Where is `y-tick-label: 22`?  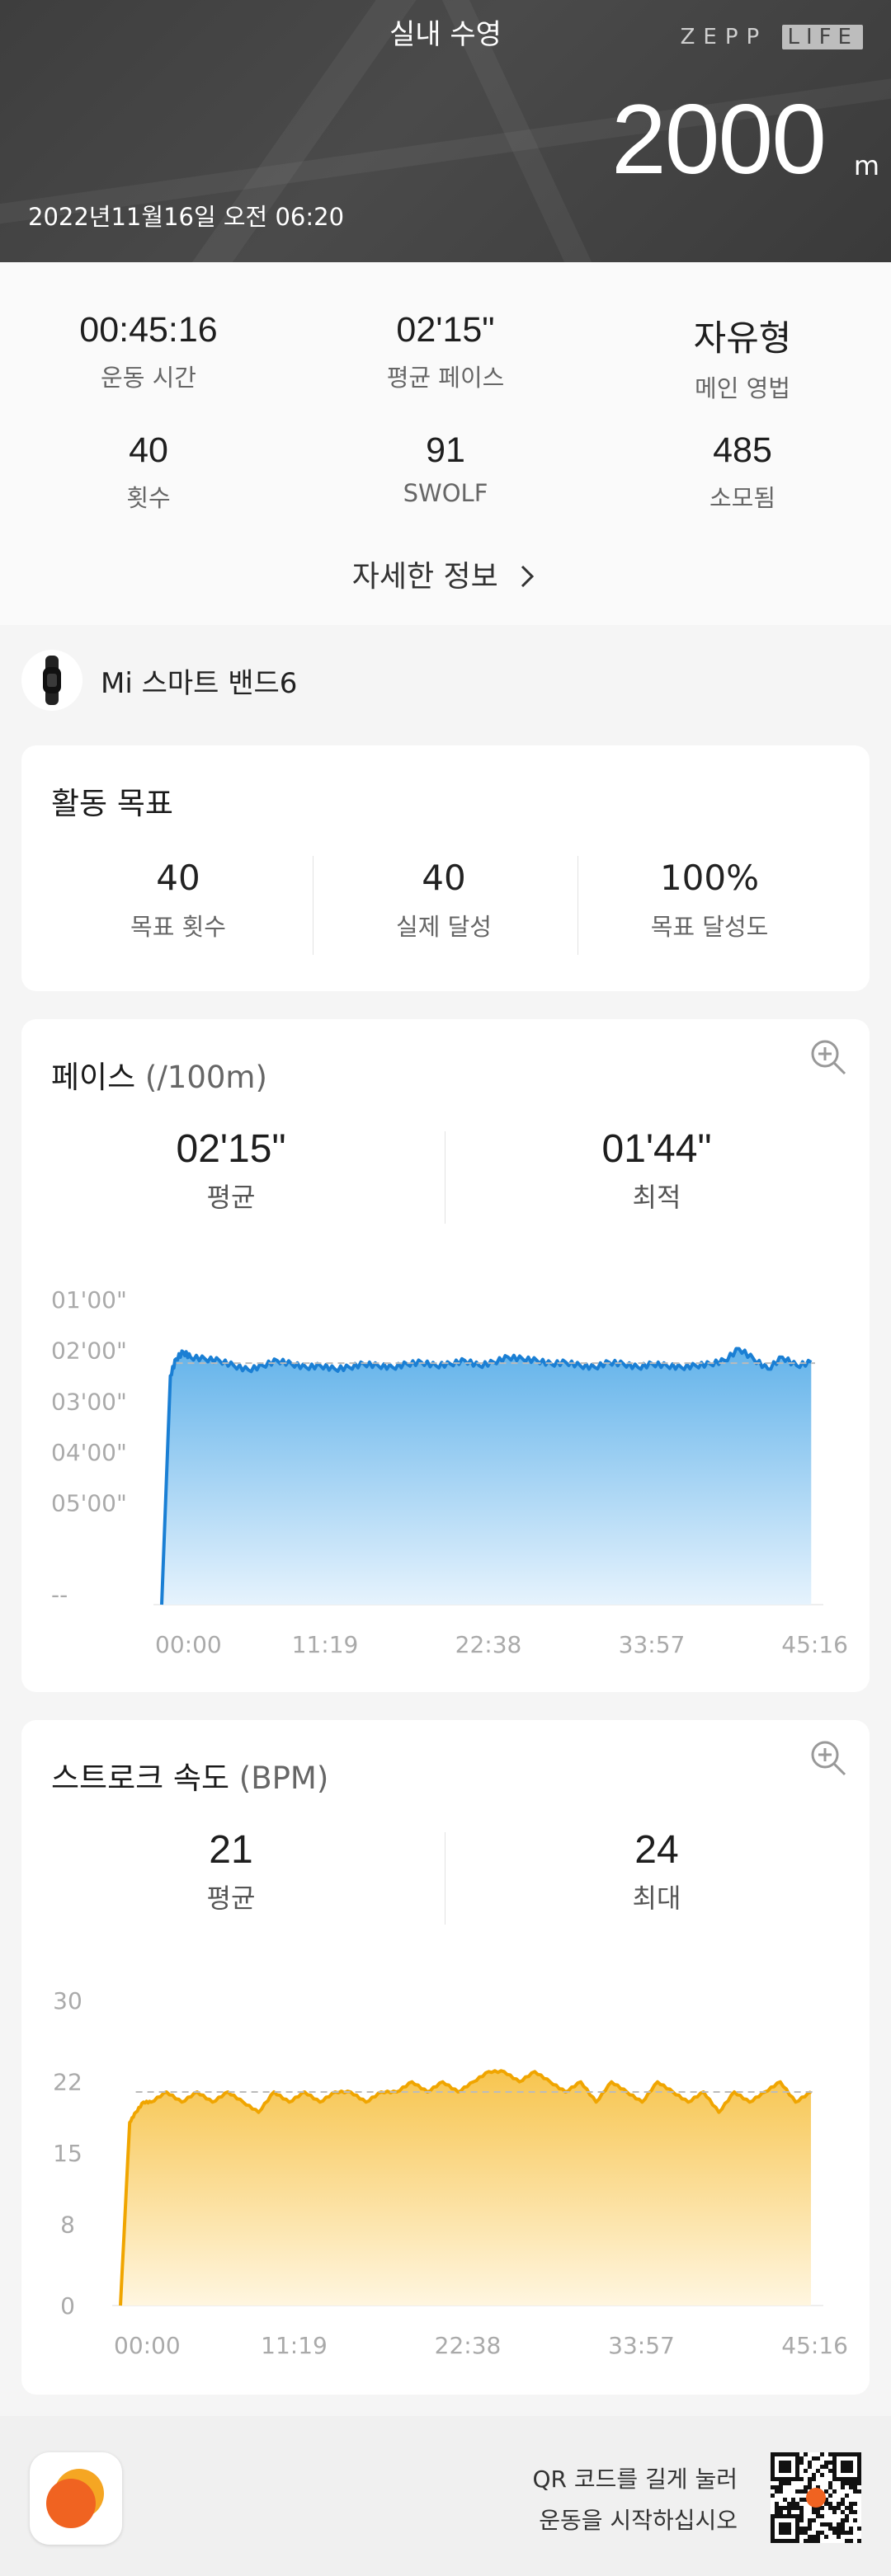
y-tick-label: 22 is located at coordinates (67, 2082).